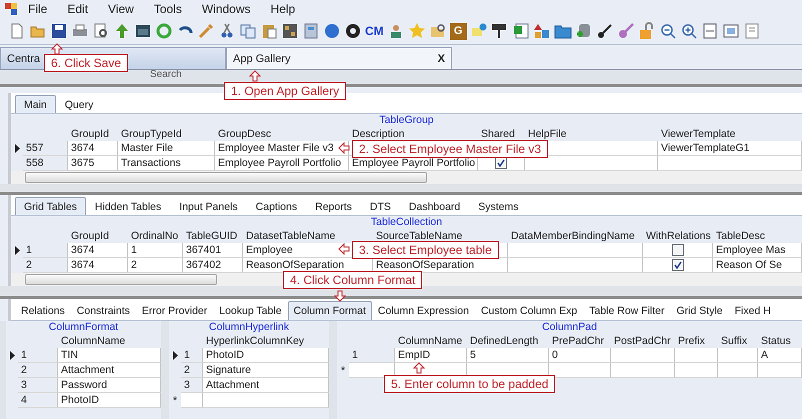  I want to click on annotation-tooltip: 5. Enter column to be padded, so click(470, 384).